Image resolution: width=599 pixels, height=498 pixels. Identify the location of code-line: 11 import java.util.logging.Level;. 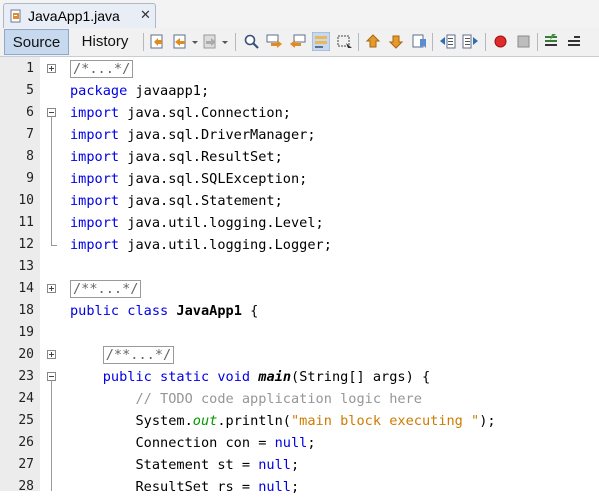
(299, 223).